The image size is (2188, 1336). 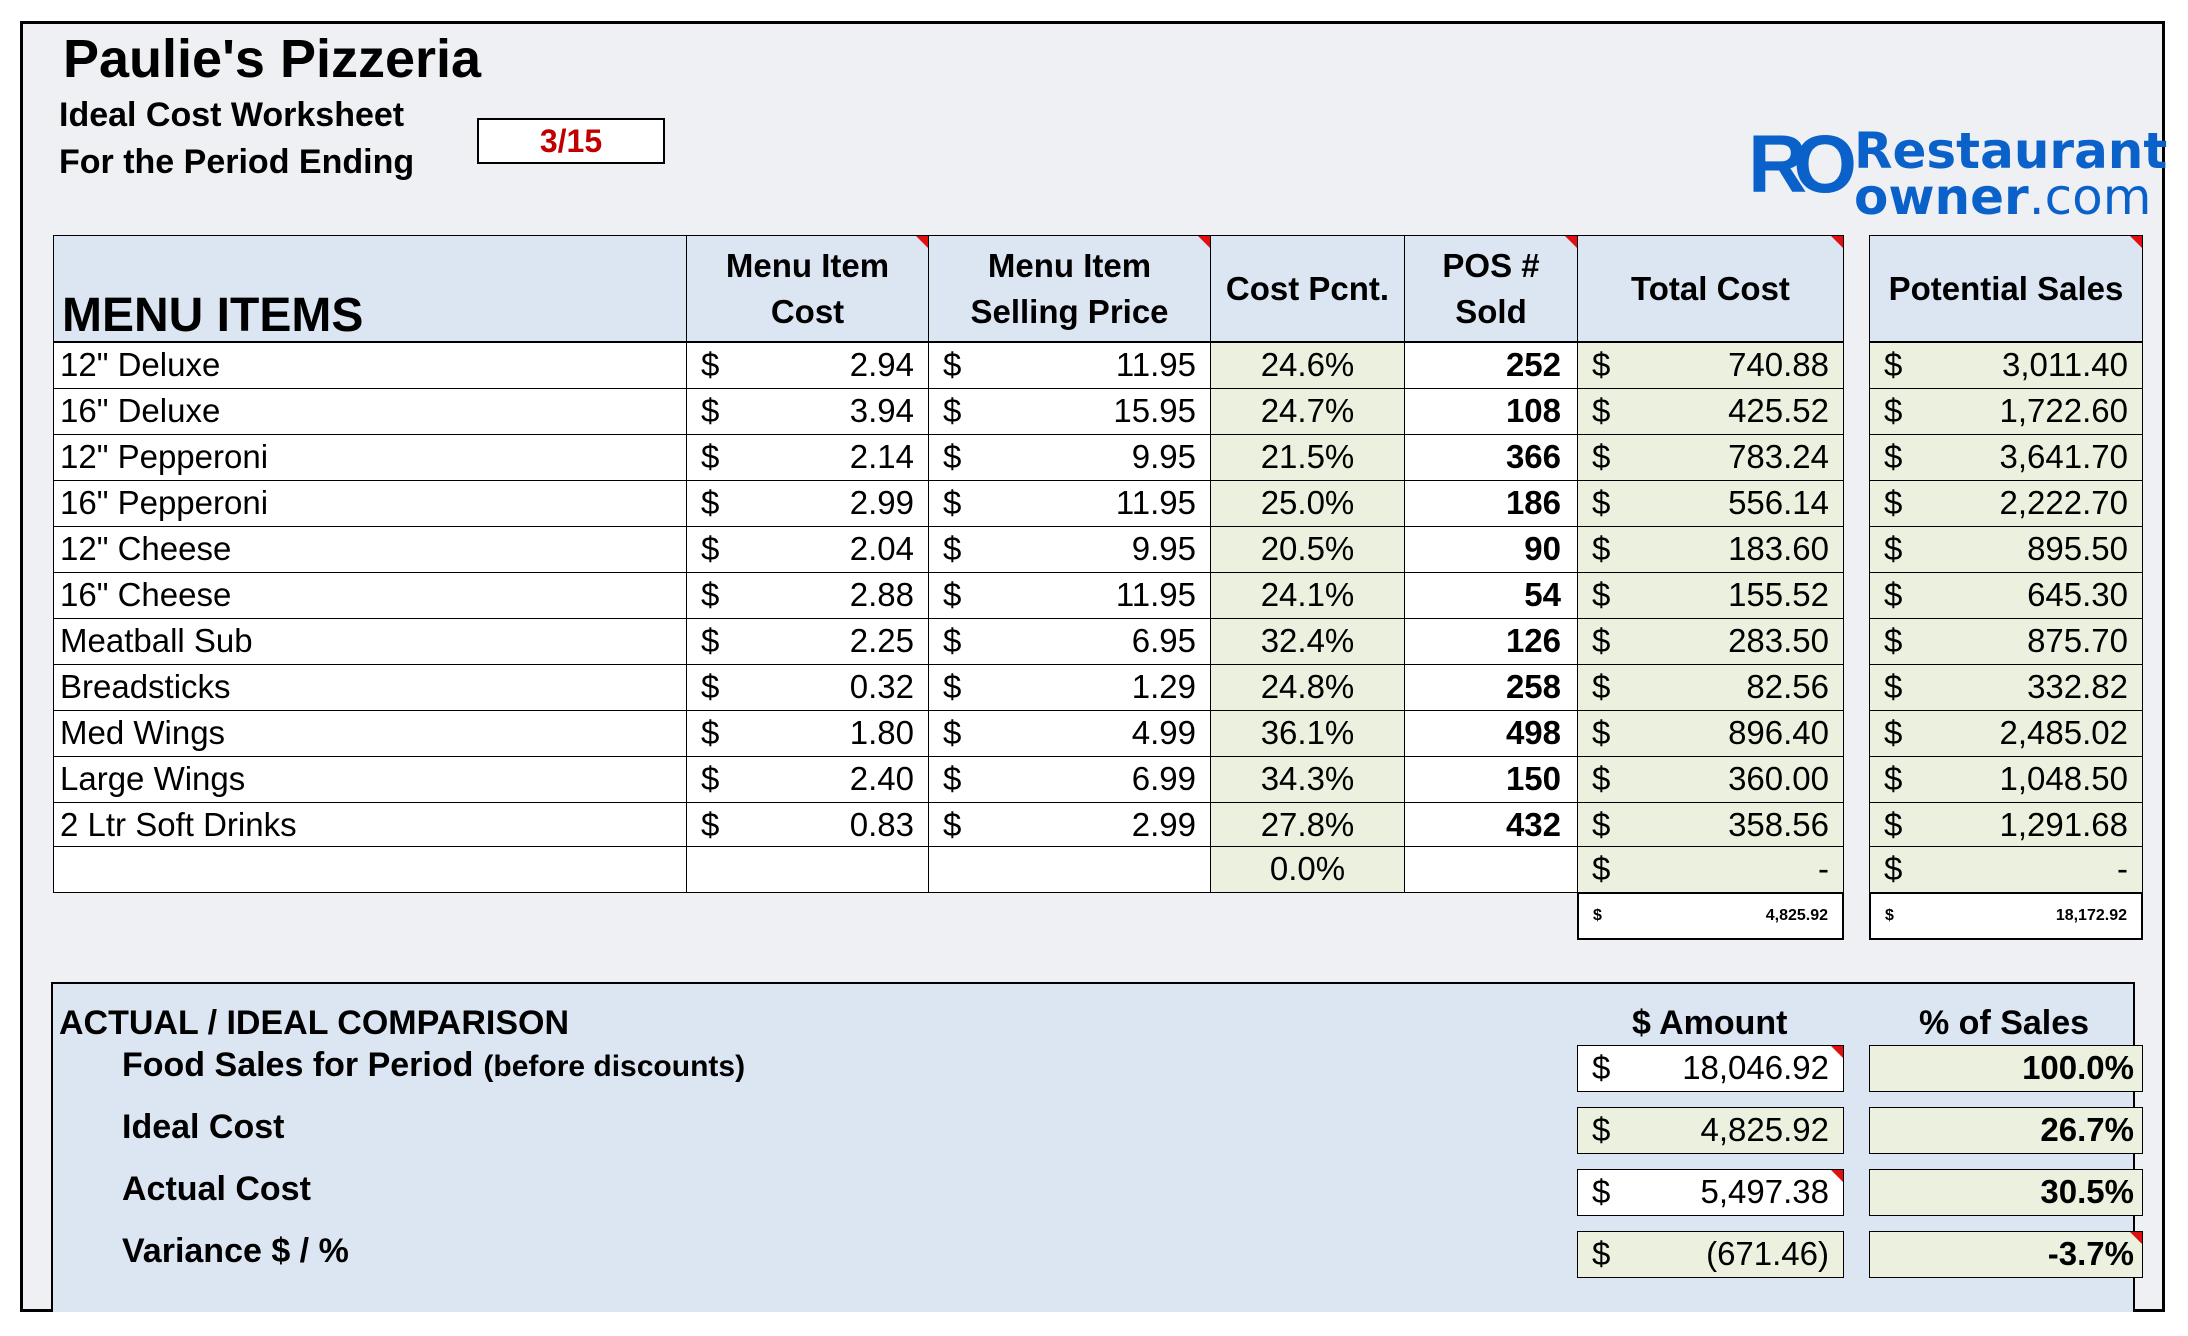 I want to click on row-12-name, so click(x=370, y=869).